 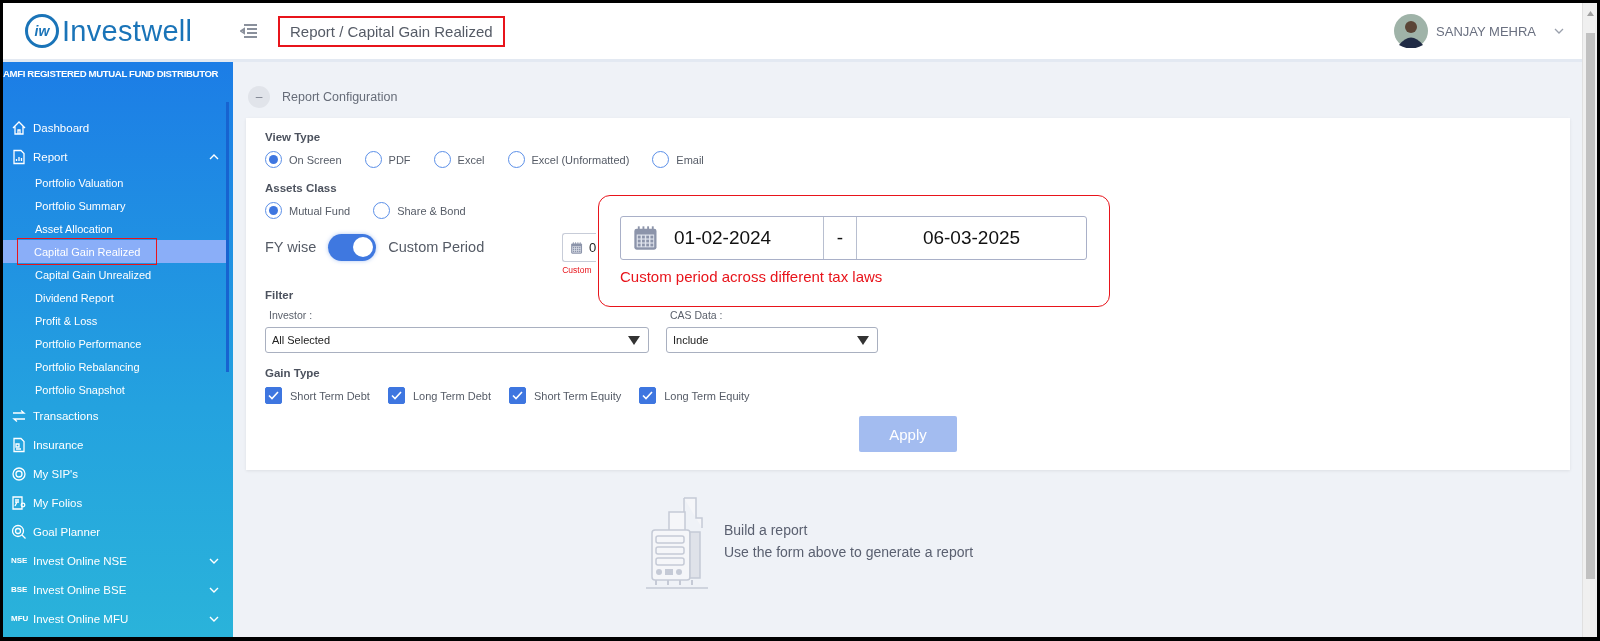 I want to click on sidebar-item: MFU Invest Online MFU, so click(x=118, y=618).